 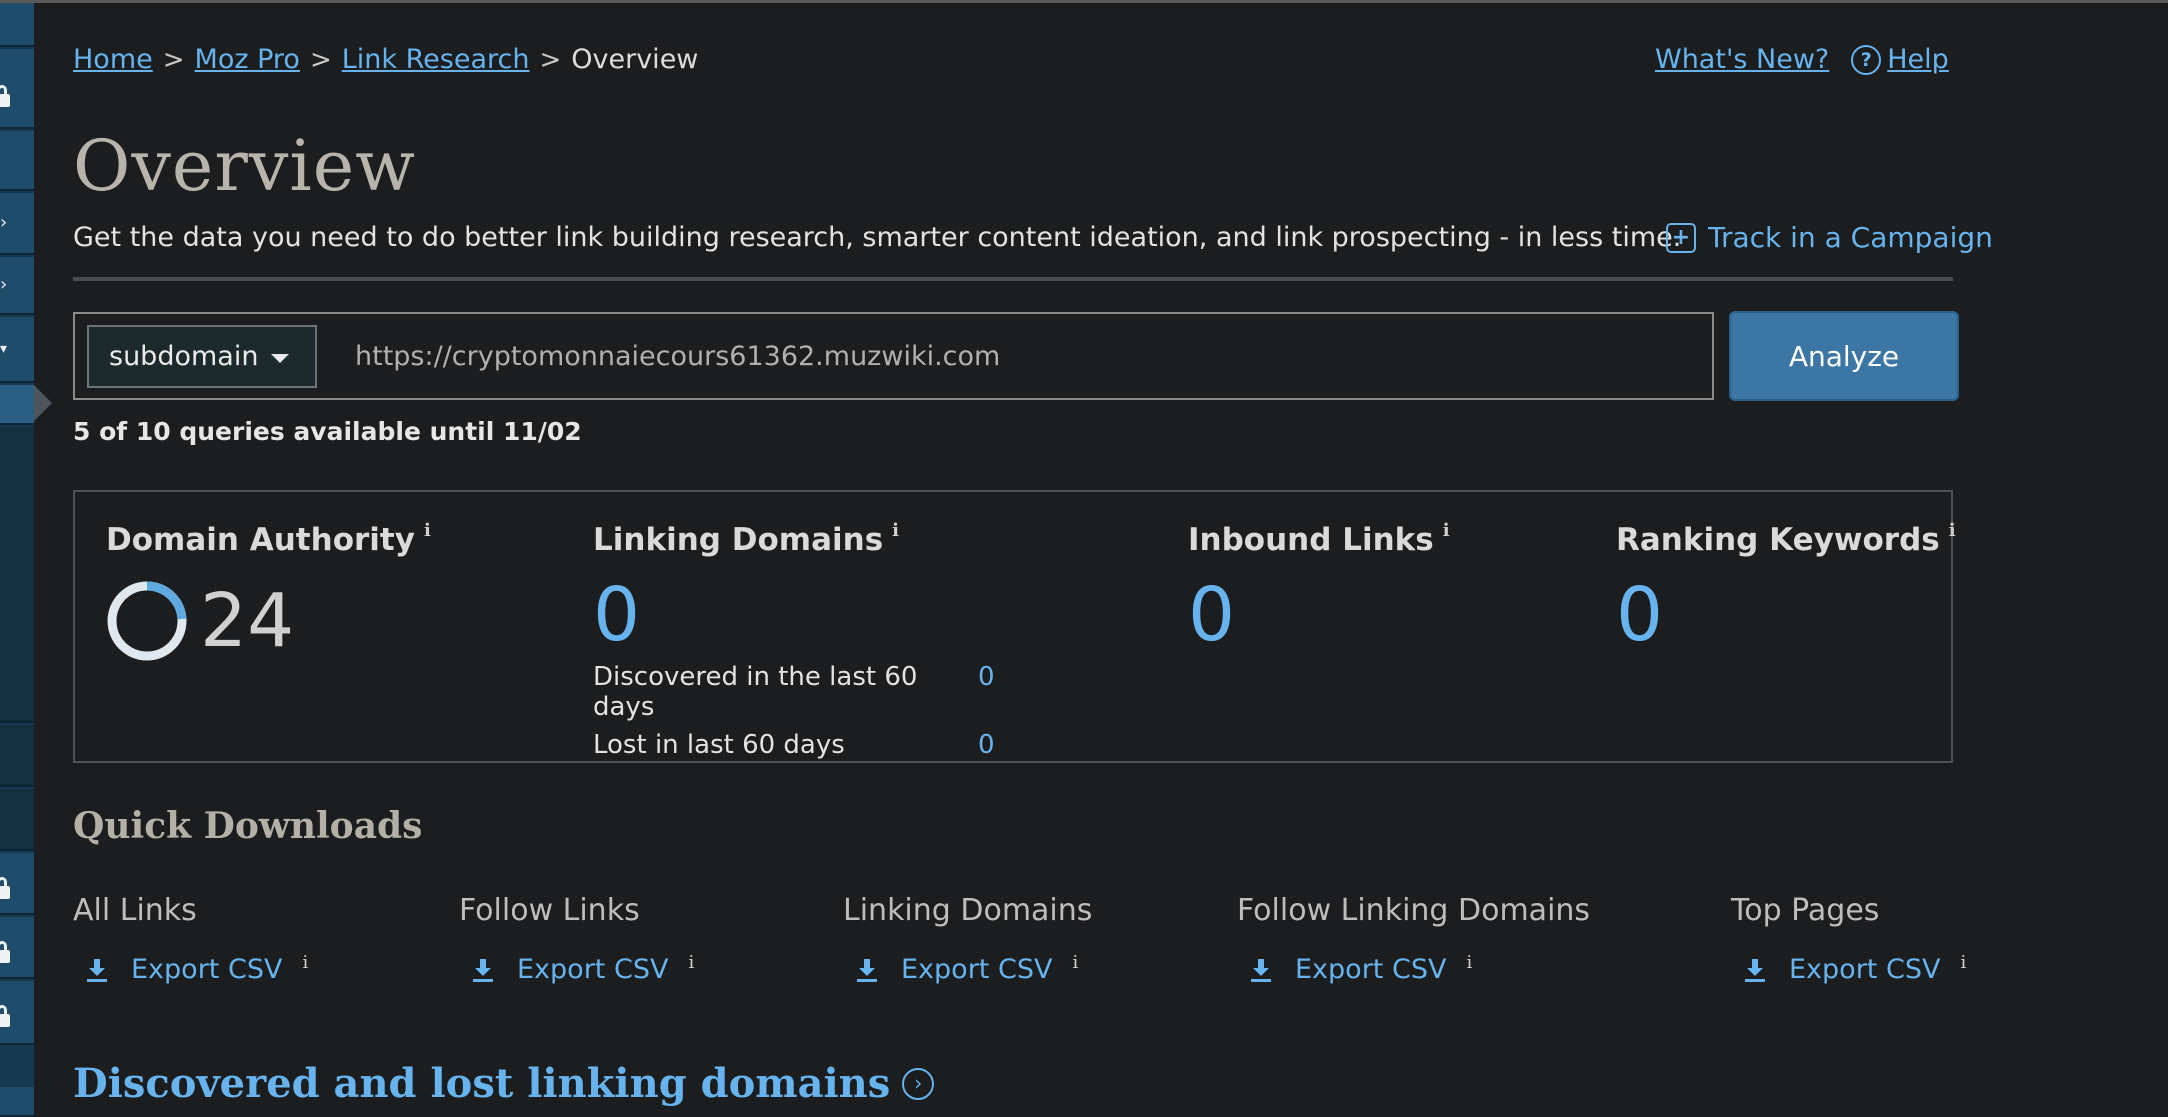 What do you see at coordinates (184, 356) in the screenshot?
I see `scope-value: subdomain` at bounding box center [184, 356].